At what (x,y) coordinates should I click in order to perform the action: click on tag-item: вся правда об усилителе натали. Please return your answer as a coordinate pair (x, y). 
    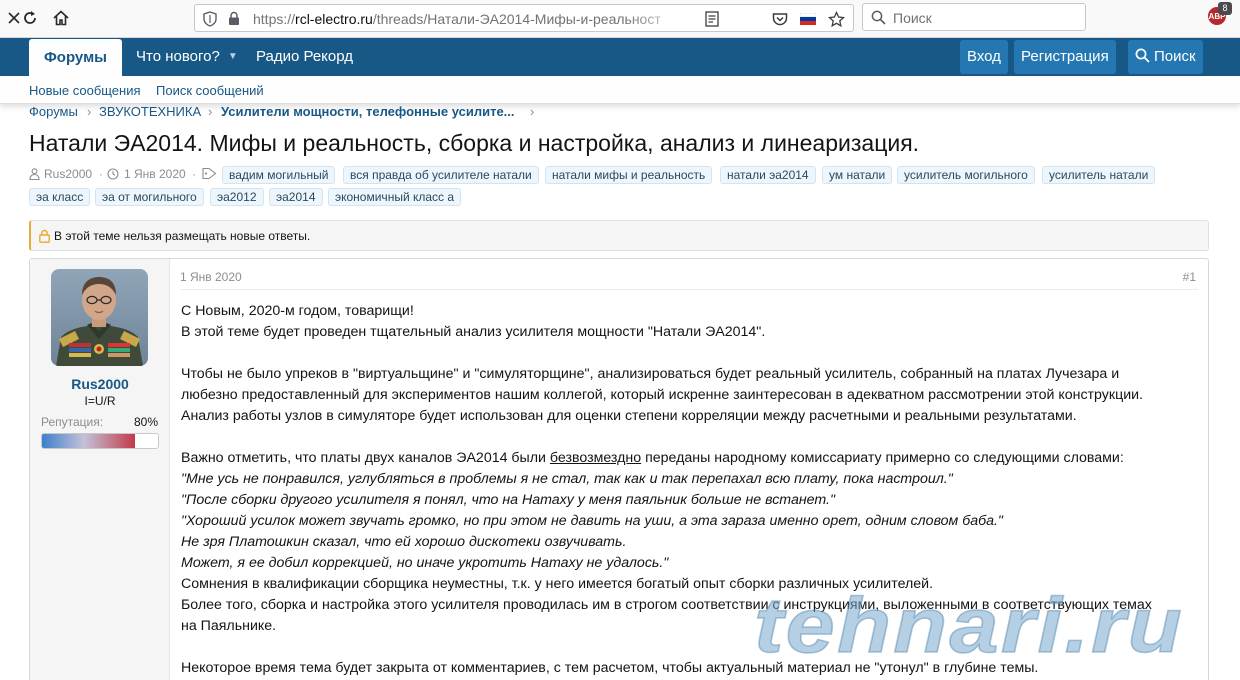
    Looking at the image, I should click on (441, 175).